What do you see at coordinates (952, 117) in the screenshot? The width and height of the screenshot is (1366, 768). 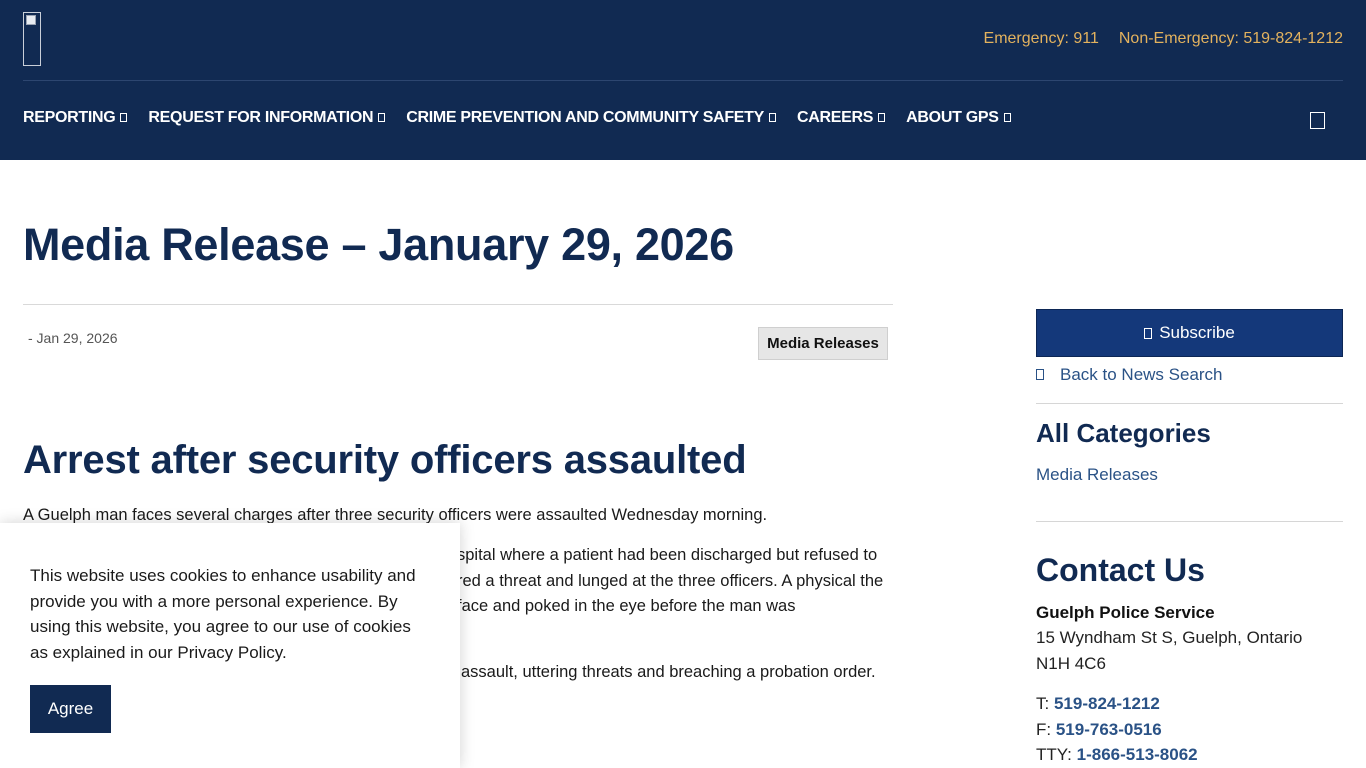 I see `nav-label: ABOUT GPS` at bounding box center [952, 117].